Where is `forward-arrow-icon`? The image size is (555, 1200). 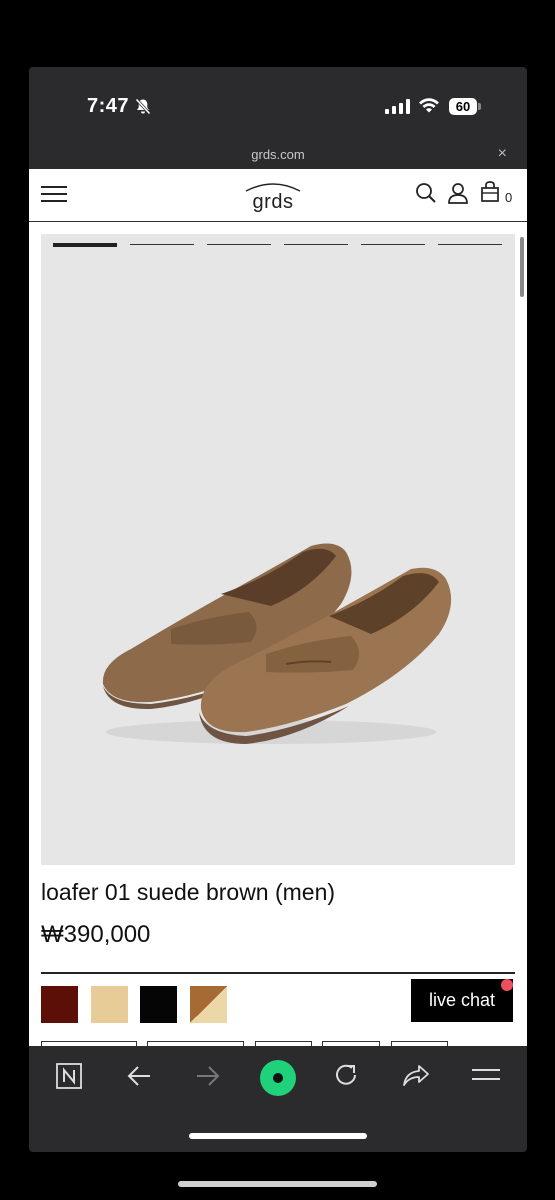 forward-arrow-icon is located at coordinates (208, 1076).